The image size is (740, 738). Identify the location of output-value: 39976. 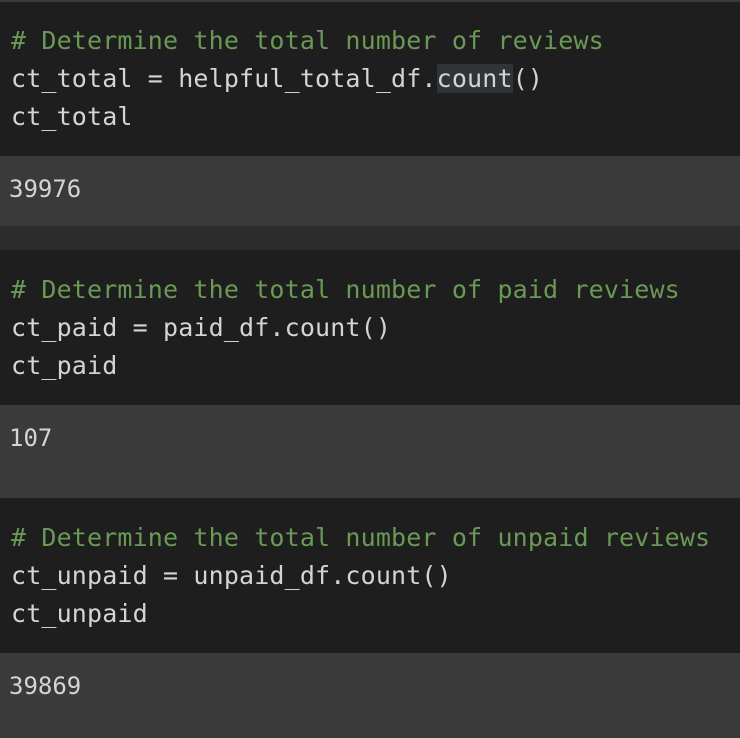
(45, 189).